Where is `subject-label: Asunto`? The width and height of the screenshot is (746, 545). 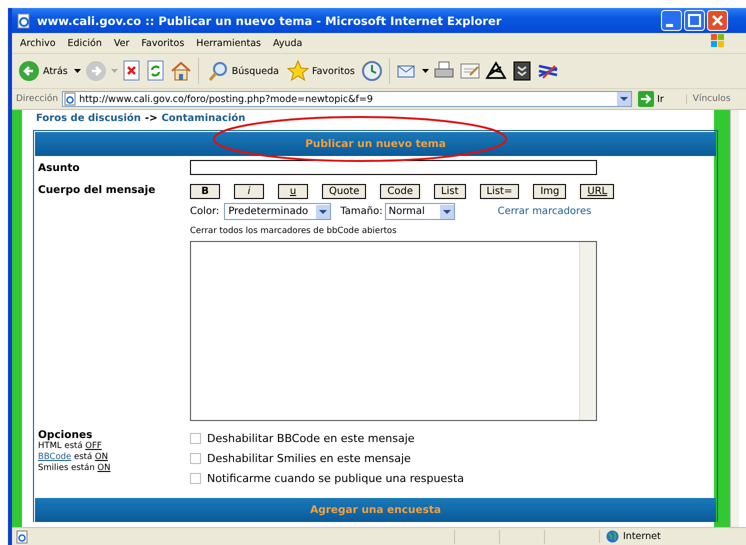
subject-label: Asunto is located at coordinates (59, 168).